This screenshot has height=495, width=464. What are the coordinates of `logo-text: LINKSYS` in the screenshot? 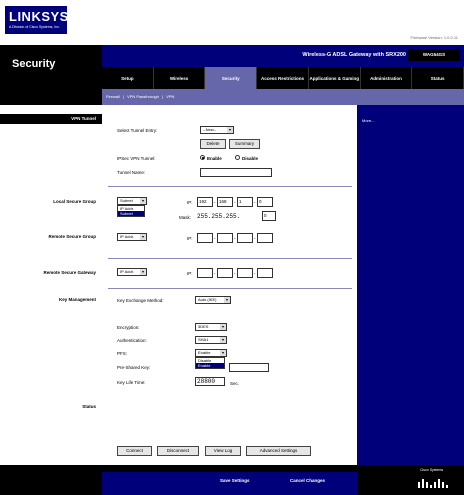 It's located at (39, 16).